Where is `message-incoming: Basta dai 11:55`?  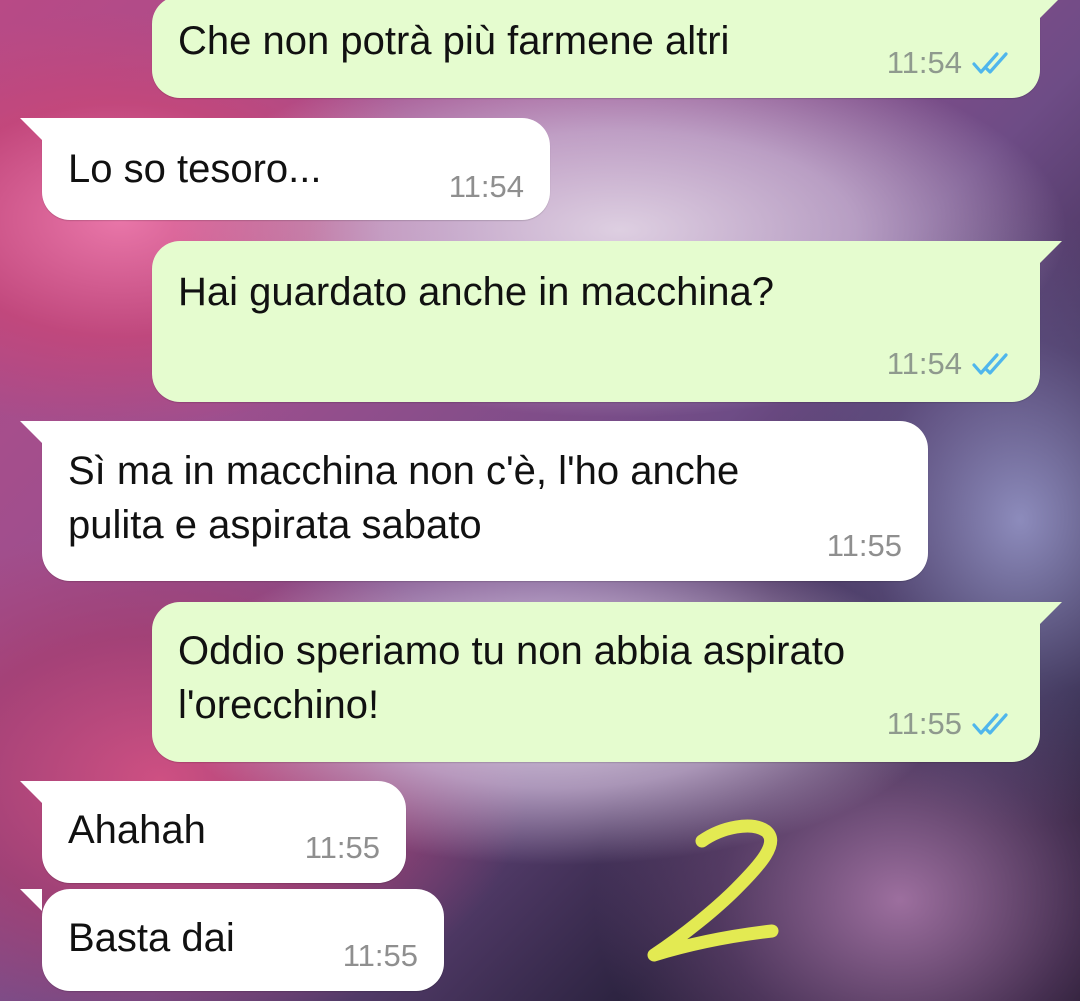
message-incoming: Basta dai 11:55 is located at coordinates (232, 940).